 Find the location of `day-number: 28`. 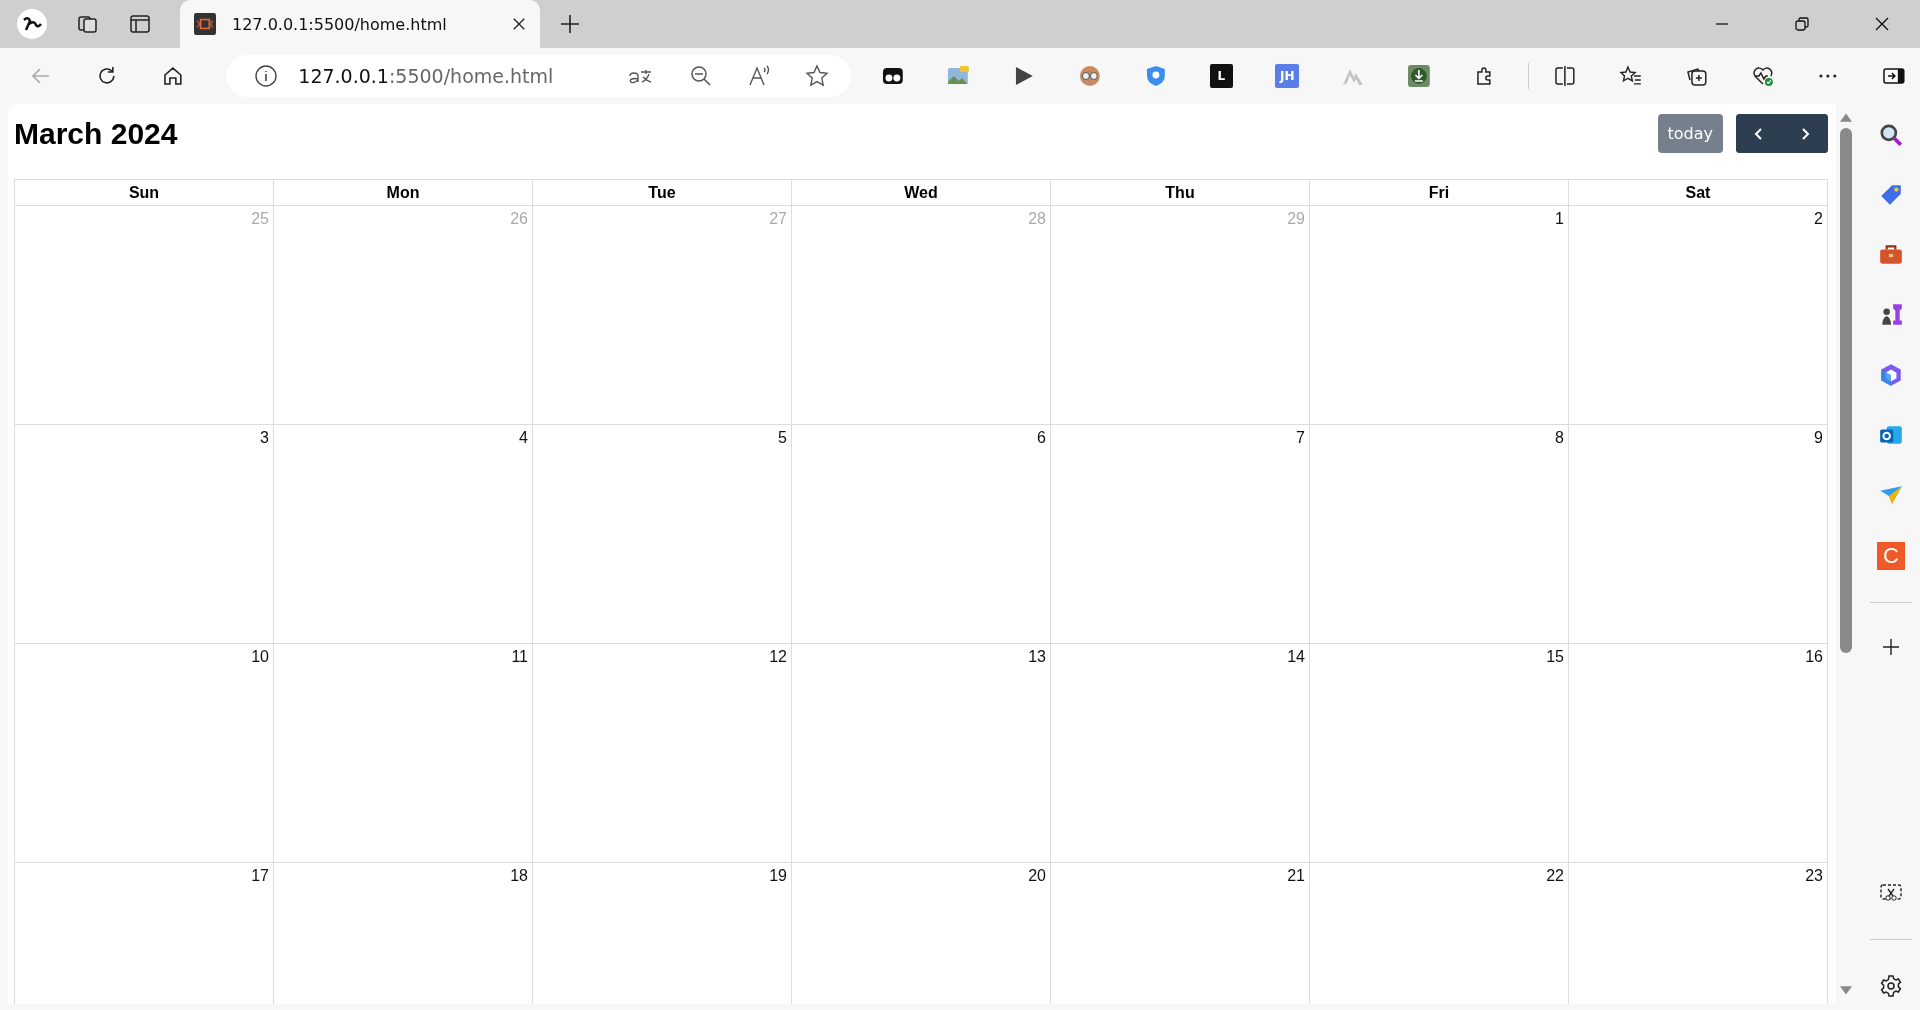

day-number: 28 is located at coordinates (1037, 219).